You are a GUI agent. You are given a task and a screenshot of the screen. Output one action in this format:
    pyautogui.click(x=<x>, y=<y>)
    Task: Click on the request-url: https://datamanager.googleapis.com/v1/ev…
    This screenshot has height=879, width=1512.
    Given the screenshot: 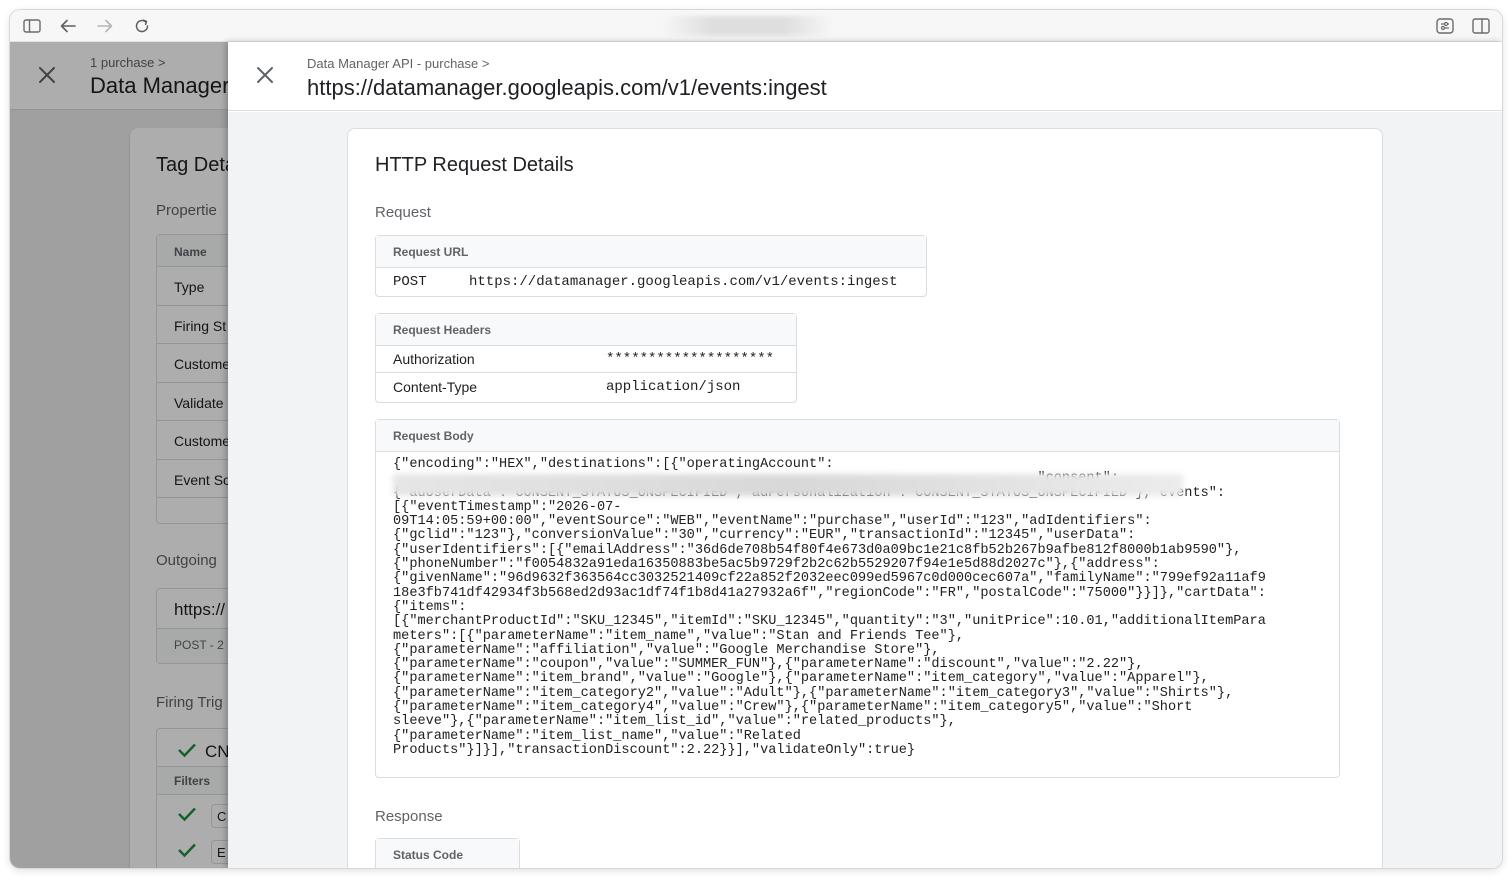 What is the action you would take?
    pyautogui.click(x=683, y=282)
    